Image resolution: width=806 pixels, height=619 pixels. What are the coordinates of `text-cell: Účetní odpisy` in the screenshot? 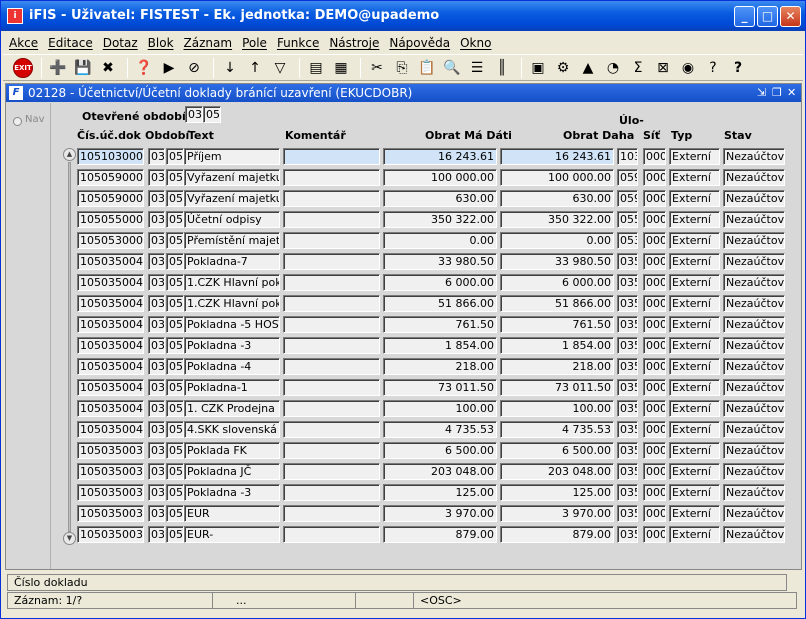 It's located at (232, 219).